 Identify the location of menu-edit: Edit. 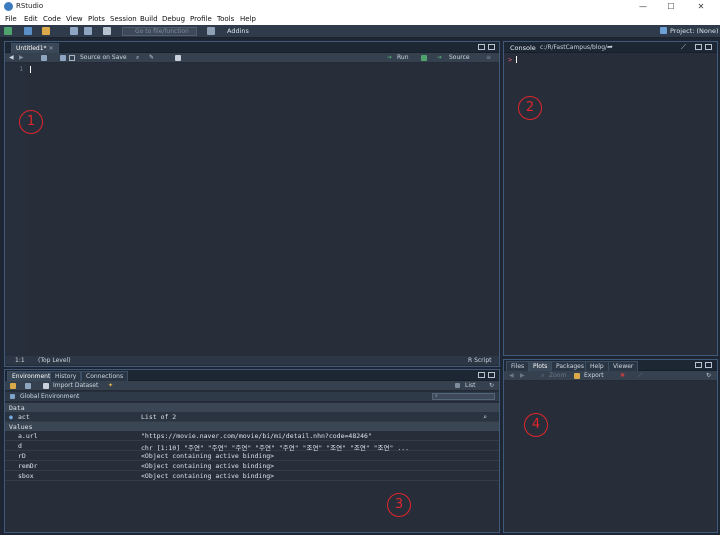
(31, 19).